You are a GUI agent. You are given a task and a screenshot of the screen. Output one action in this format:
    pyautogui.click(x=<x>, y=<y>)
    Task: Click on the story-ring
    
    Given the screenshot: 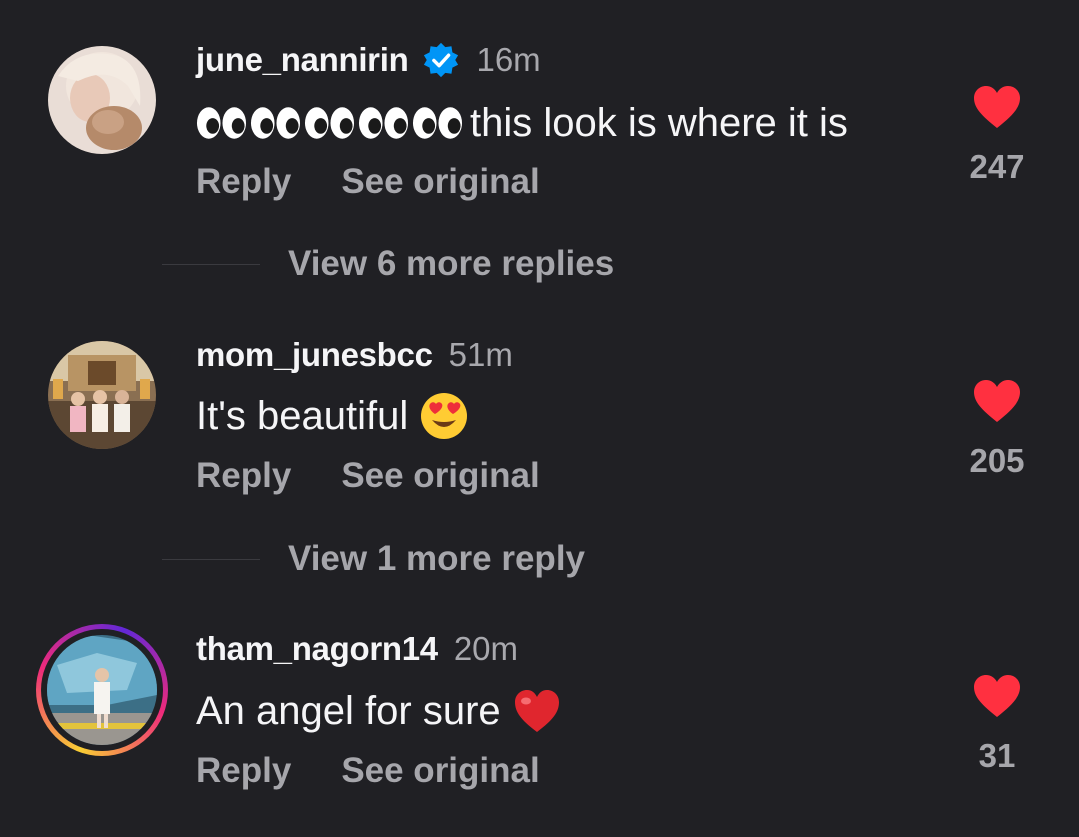 What is the action you would take?
    pyautogui.click(x=102, y=690)
    